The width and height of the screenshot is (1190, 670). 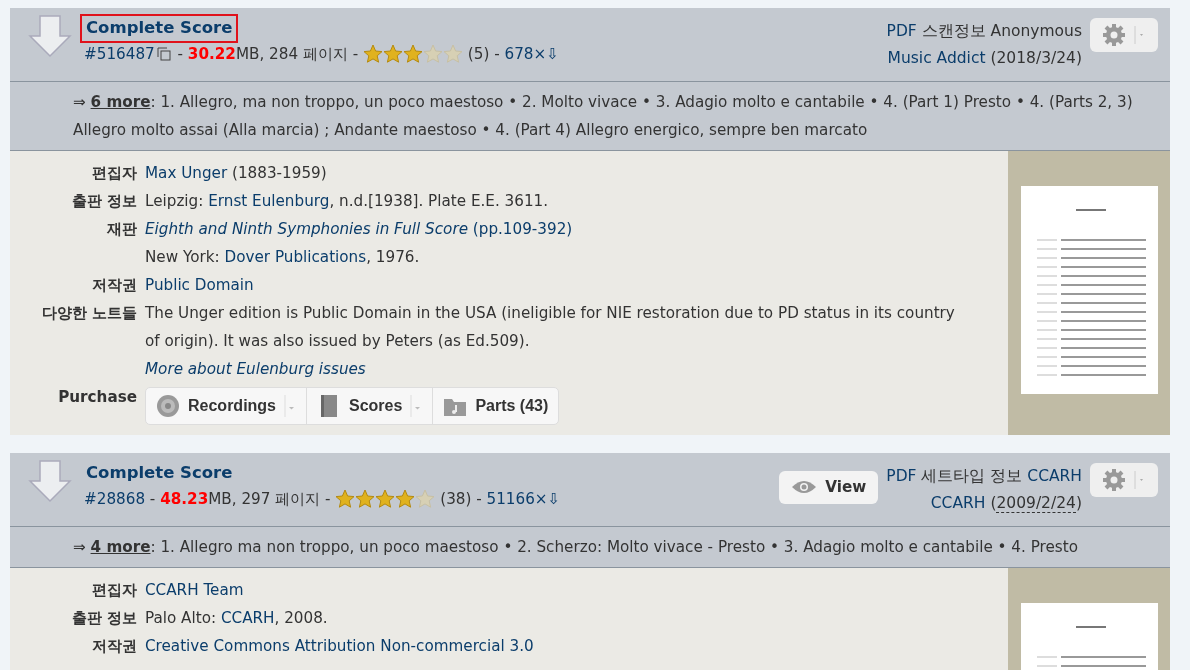 I want to click on field-label: Purchase, so click(x=97, y=397).